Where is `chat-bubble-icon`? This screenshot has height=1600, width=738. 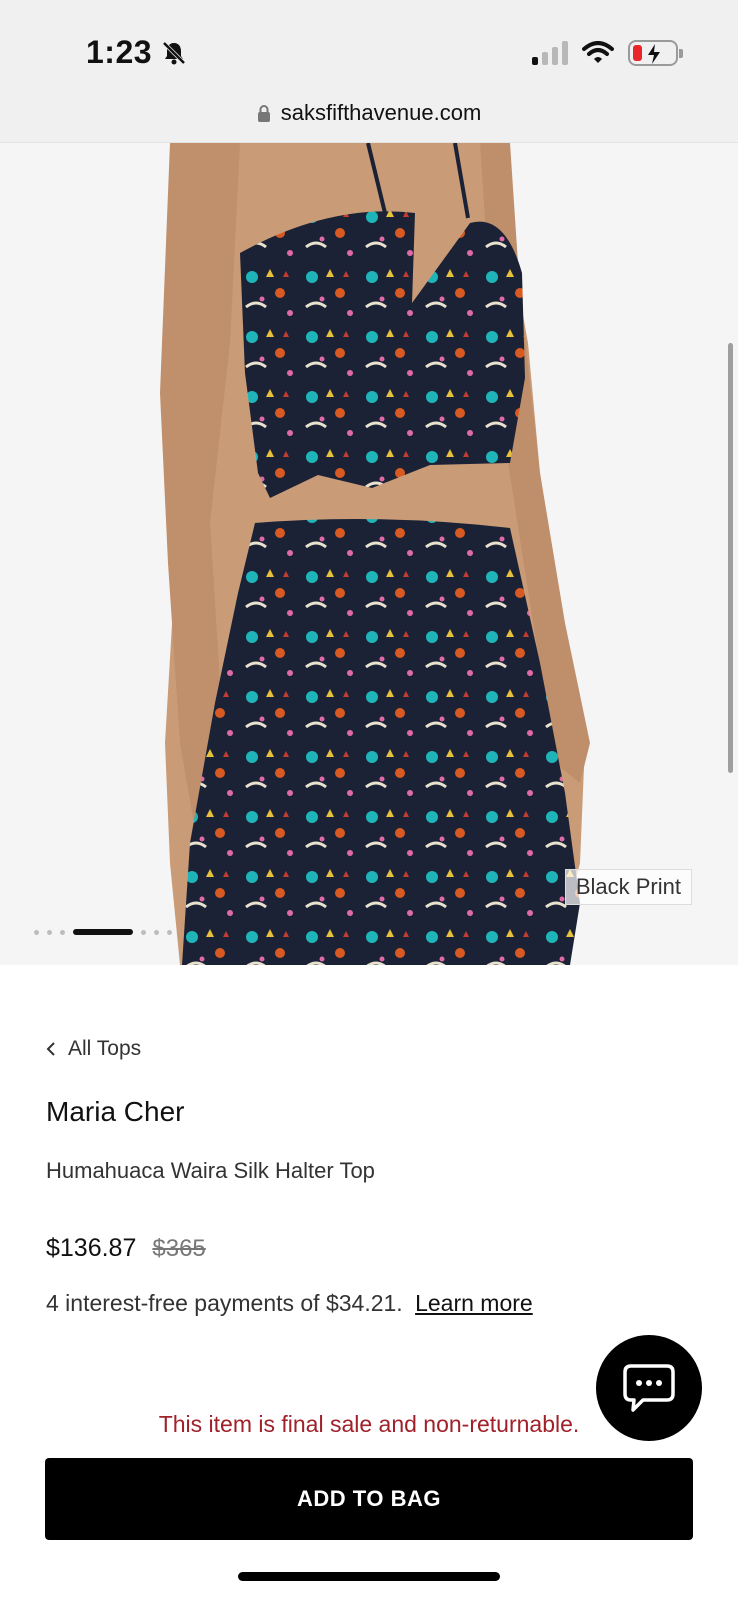 chat-bubble-icon is located at coordinates (649, 1388).